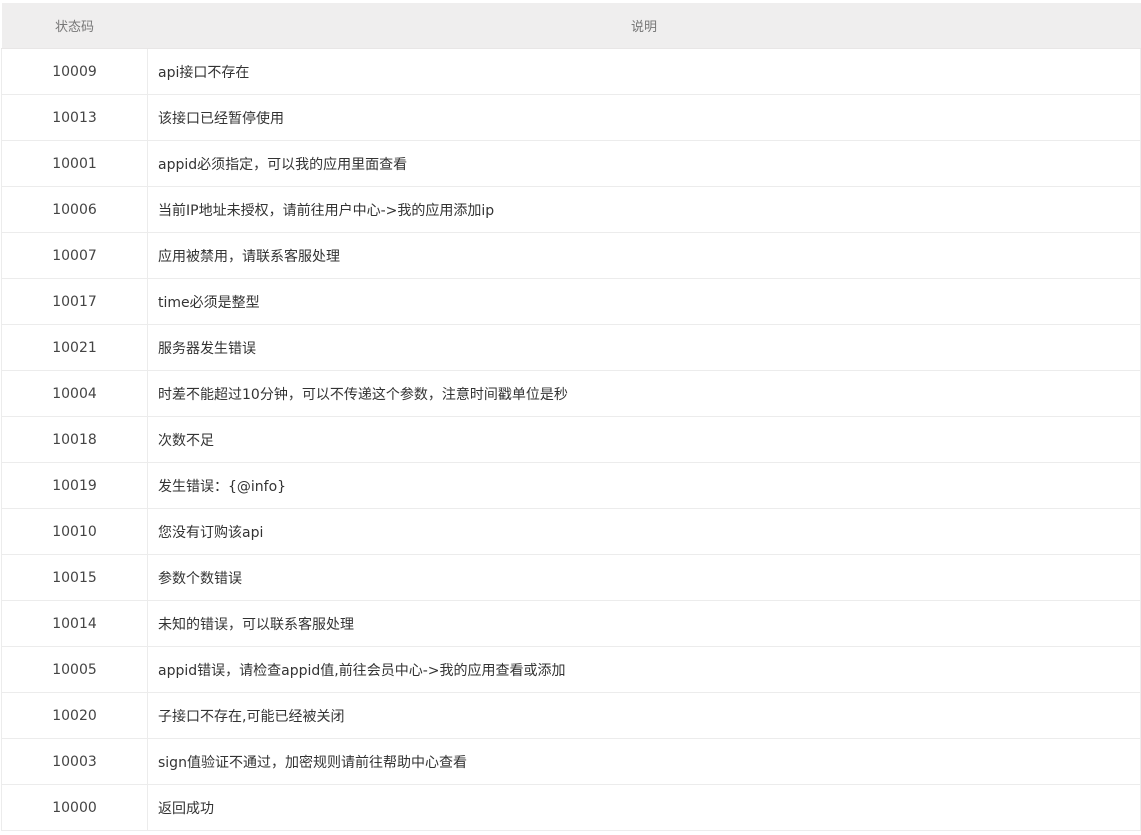  I want to click on status-code-cell: 10015, so click(74, 577).